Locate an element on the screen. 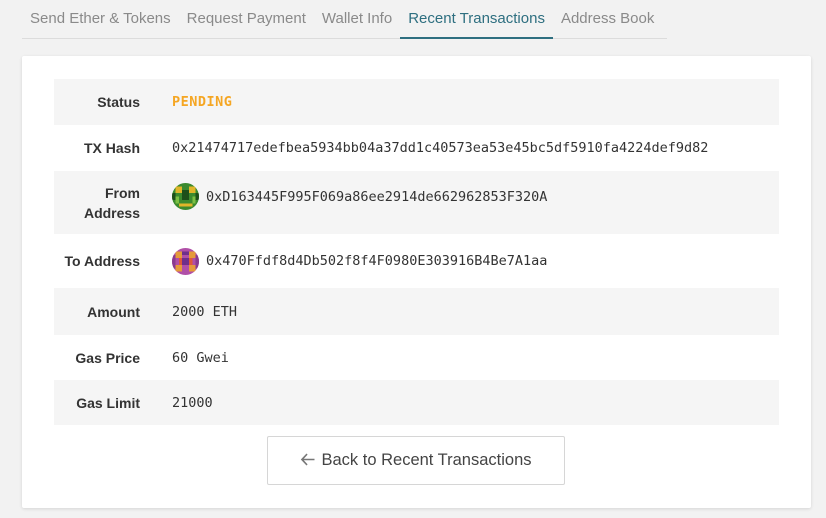  to-address-label: To Address is located at coordinates (102, 261).